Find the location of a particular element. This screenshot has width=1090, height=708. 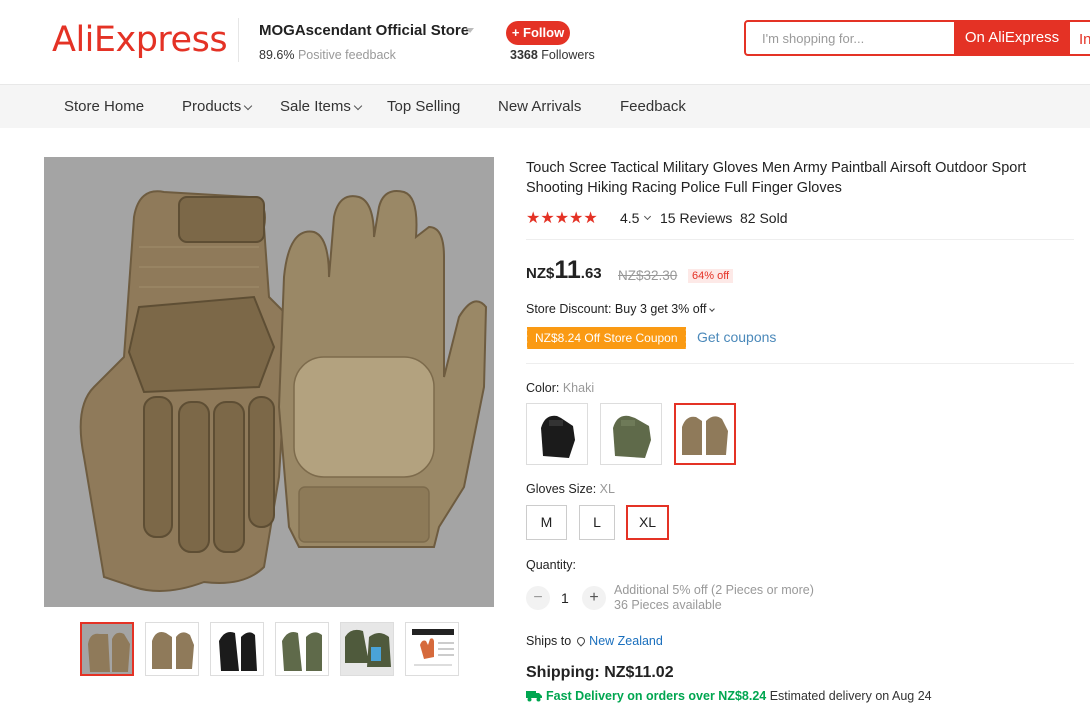

nav-label: New Arrivals is located at coordinates (540, 106).